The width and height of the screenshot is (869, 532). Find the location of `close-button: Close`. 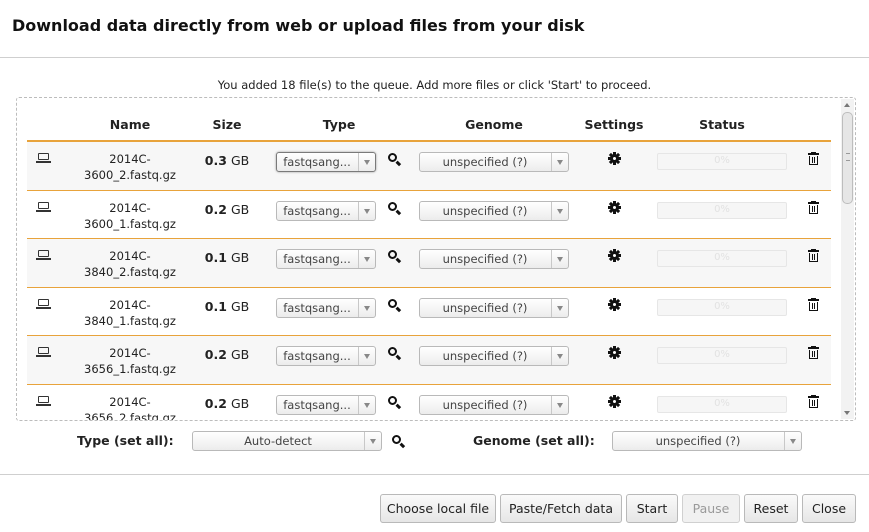

close-button: Close is located at coordinates (829, 508).